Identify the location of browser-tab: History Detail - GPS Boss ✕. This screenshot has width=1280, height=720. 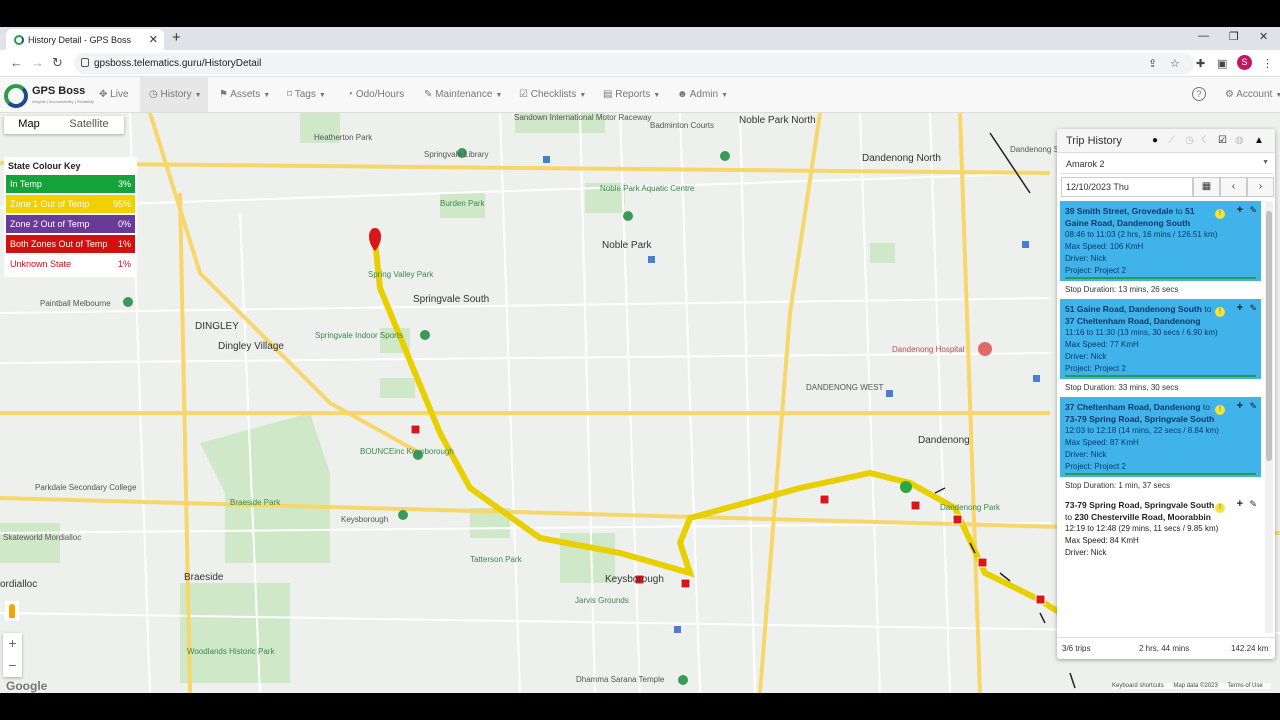
(85, 39).